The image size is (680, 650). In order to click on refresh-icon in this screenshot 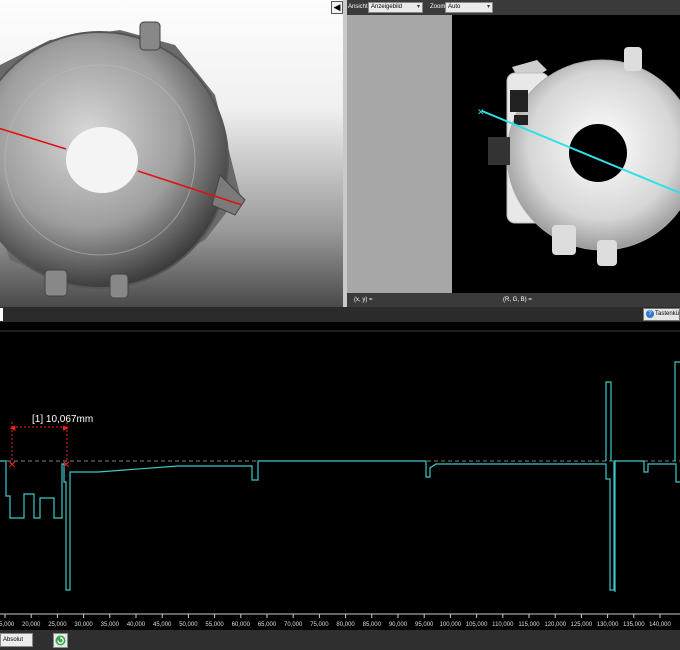, I will do `click(60, 640)`.